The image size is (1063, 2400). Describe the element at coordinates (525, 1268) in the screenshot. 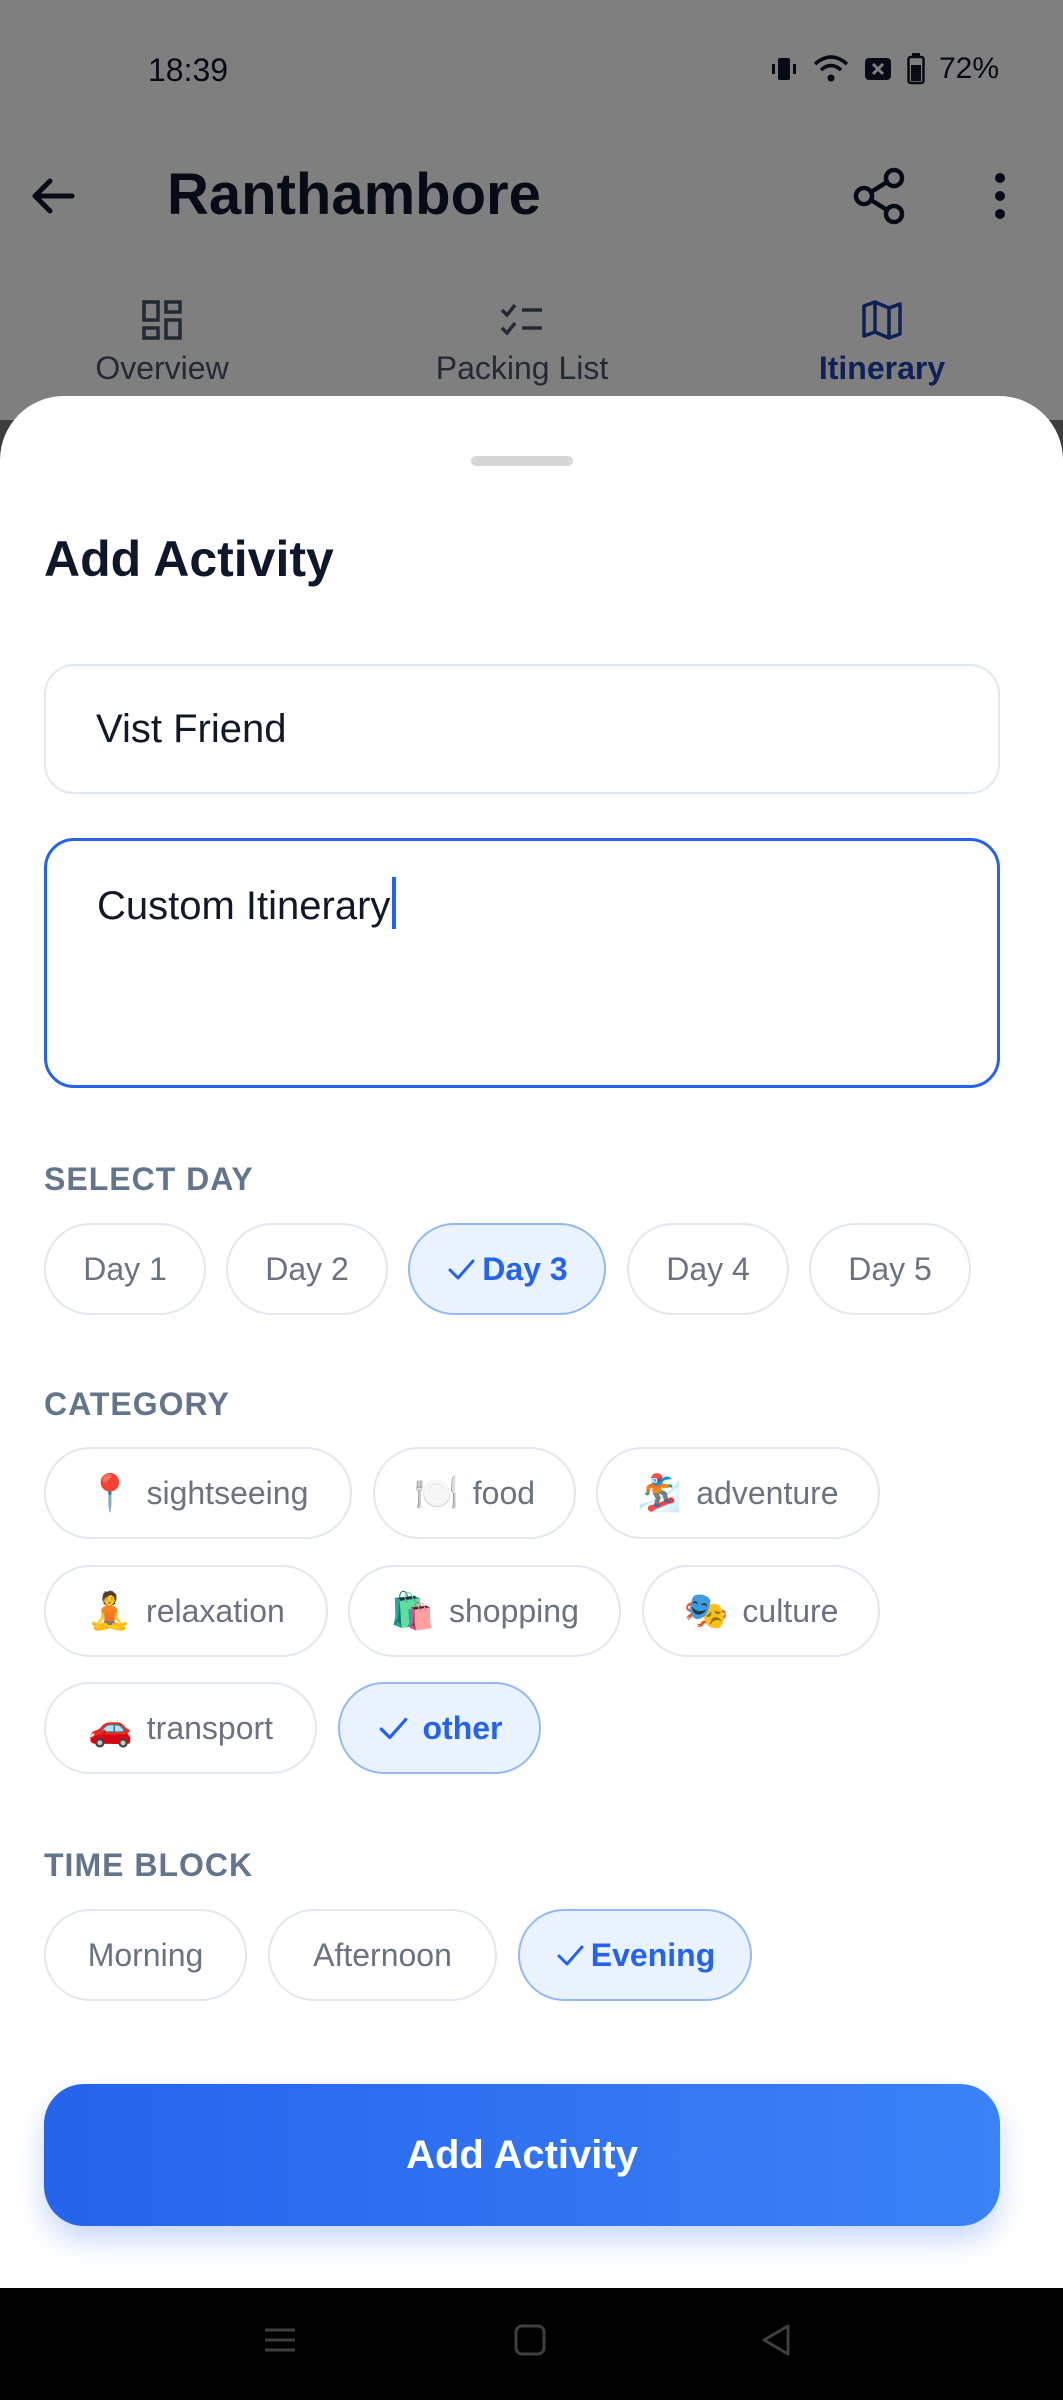

I see `chip-label: Day 3` at that location.